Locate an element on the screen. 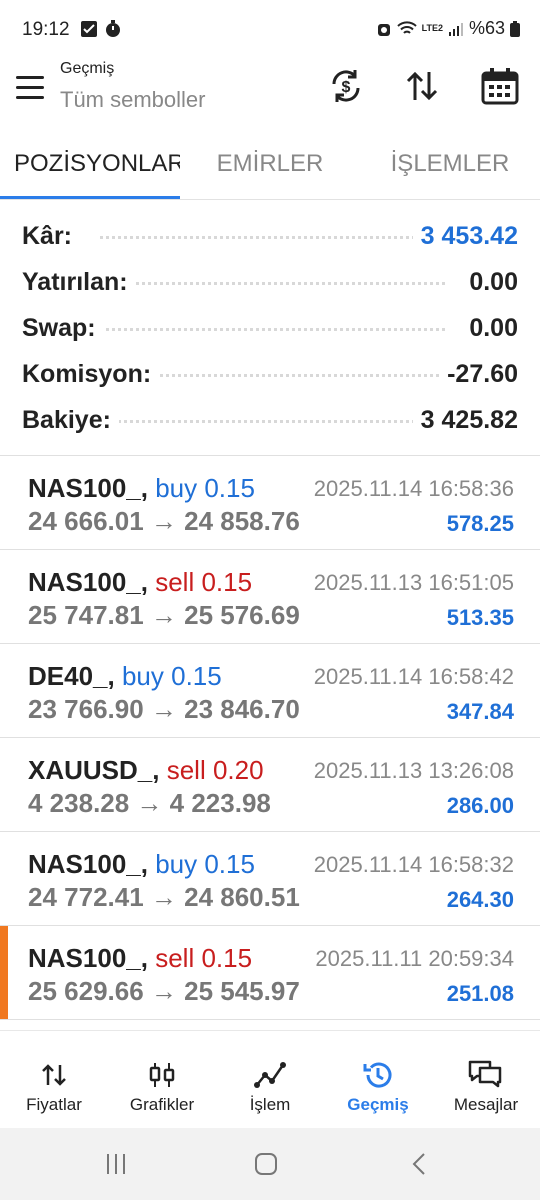 Image resolution: width=540 pixels, height=1200 pixels. nav-history: Geçmiş is located at coordinates (378, 1080).